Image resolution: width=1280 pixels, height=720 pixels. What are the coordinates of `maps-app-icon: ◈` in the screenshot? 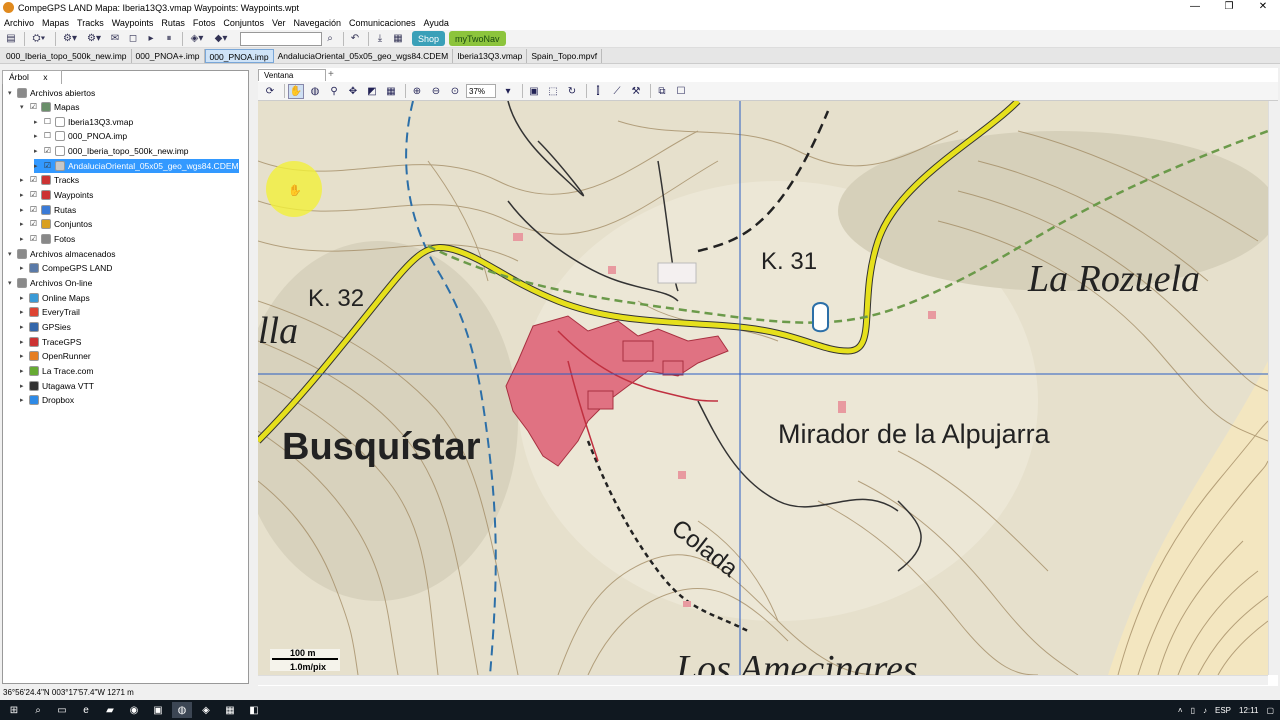 It's located at (206, 710).